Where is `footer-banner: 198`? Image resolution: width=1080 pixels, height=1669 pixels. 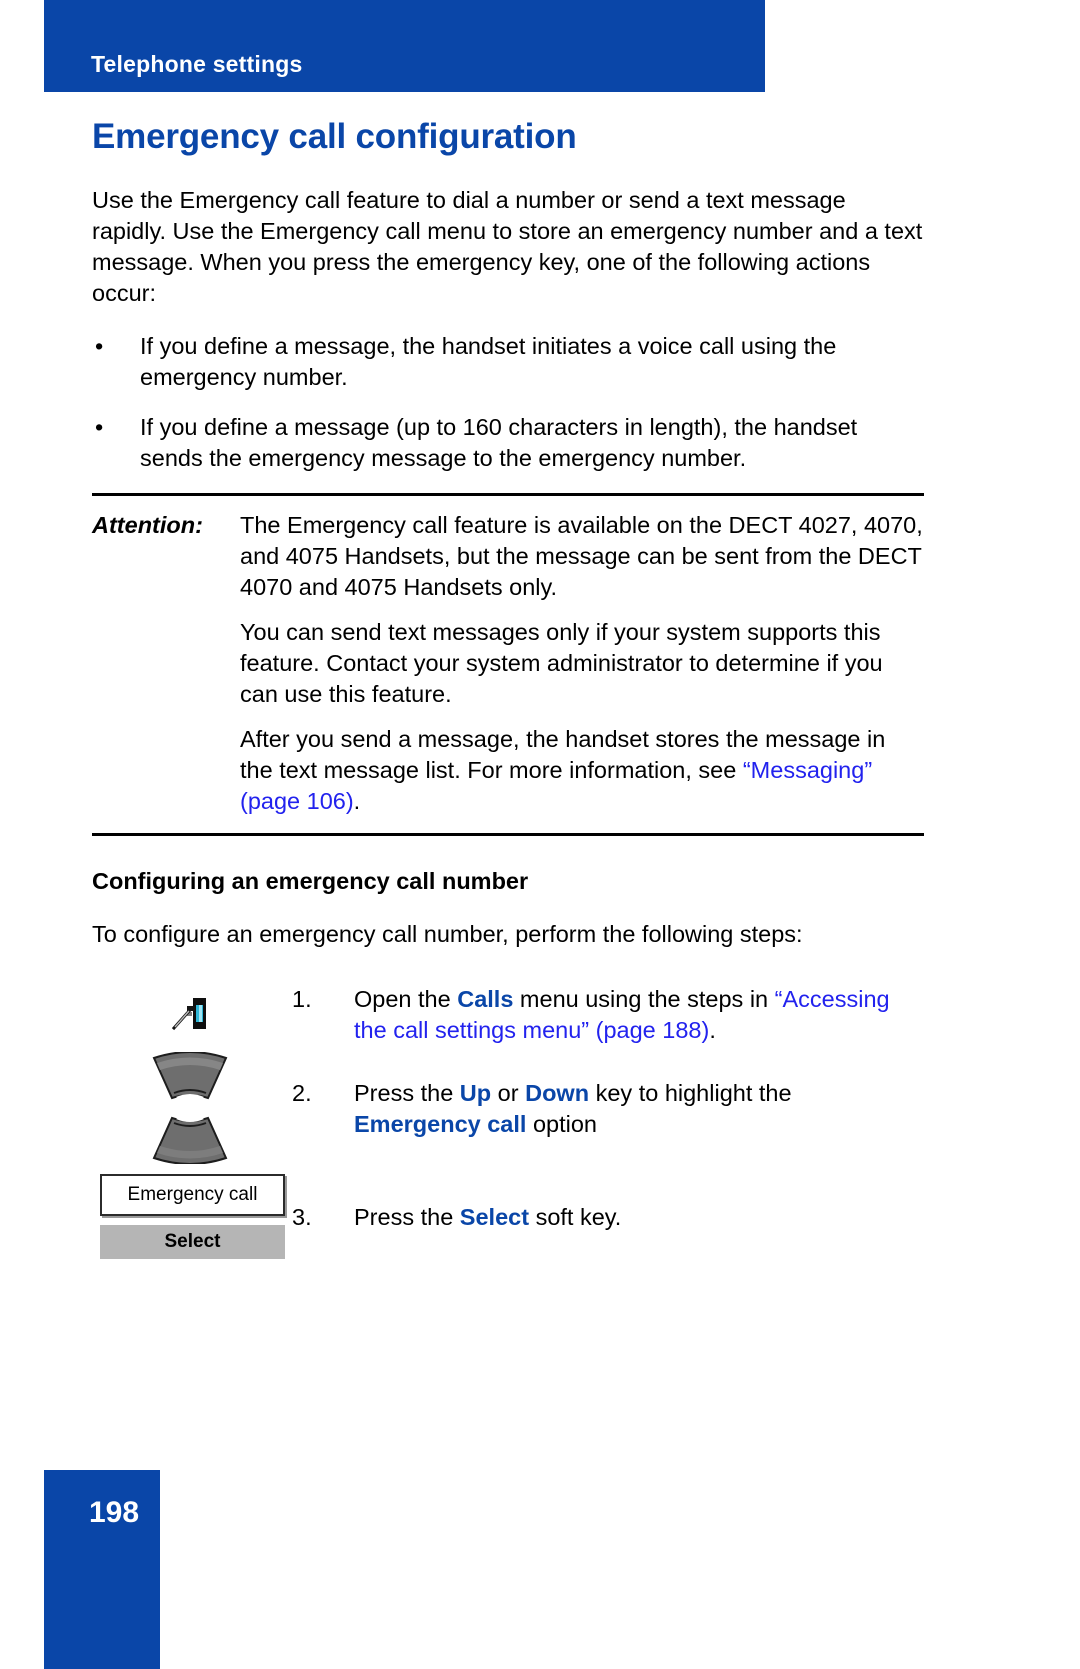 footer-banner: 198 is located at coordinates (102, 1569).